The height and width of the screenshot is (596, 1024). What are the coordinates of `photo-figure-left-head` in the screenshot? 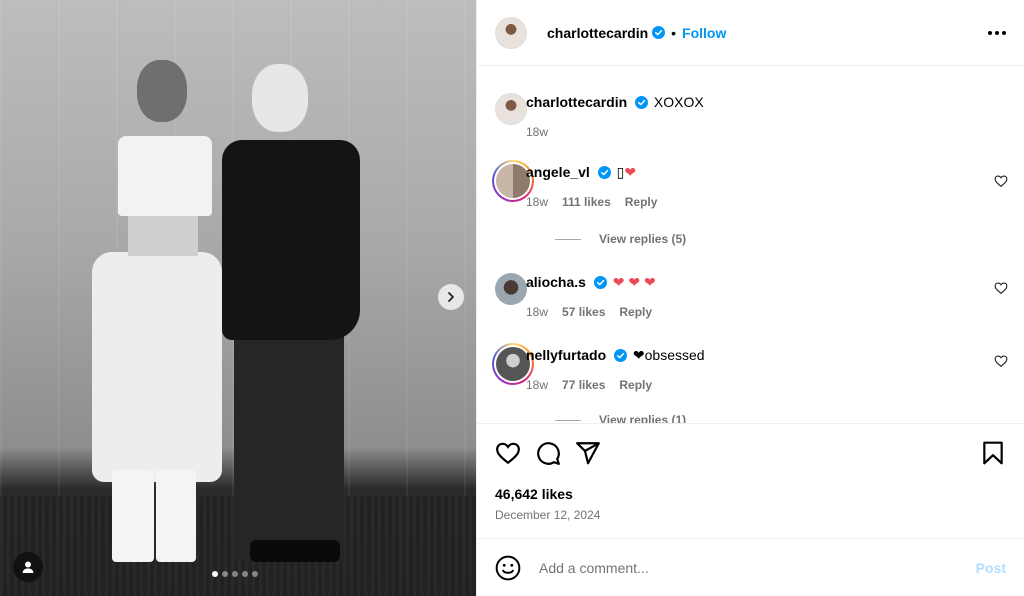 It's located at (162, 91).